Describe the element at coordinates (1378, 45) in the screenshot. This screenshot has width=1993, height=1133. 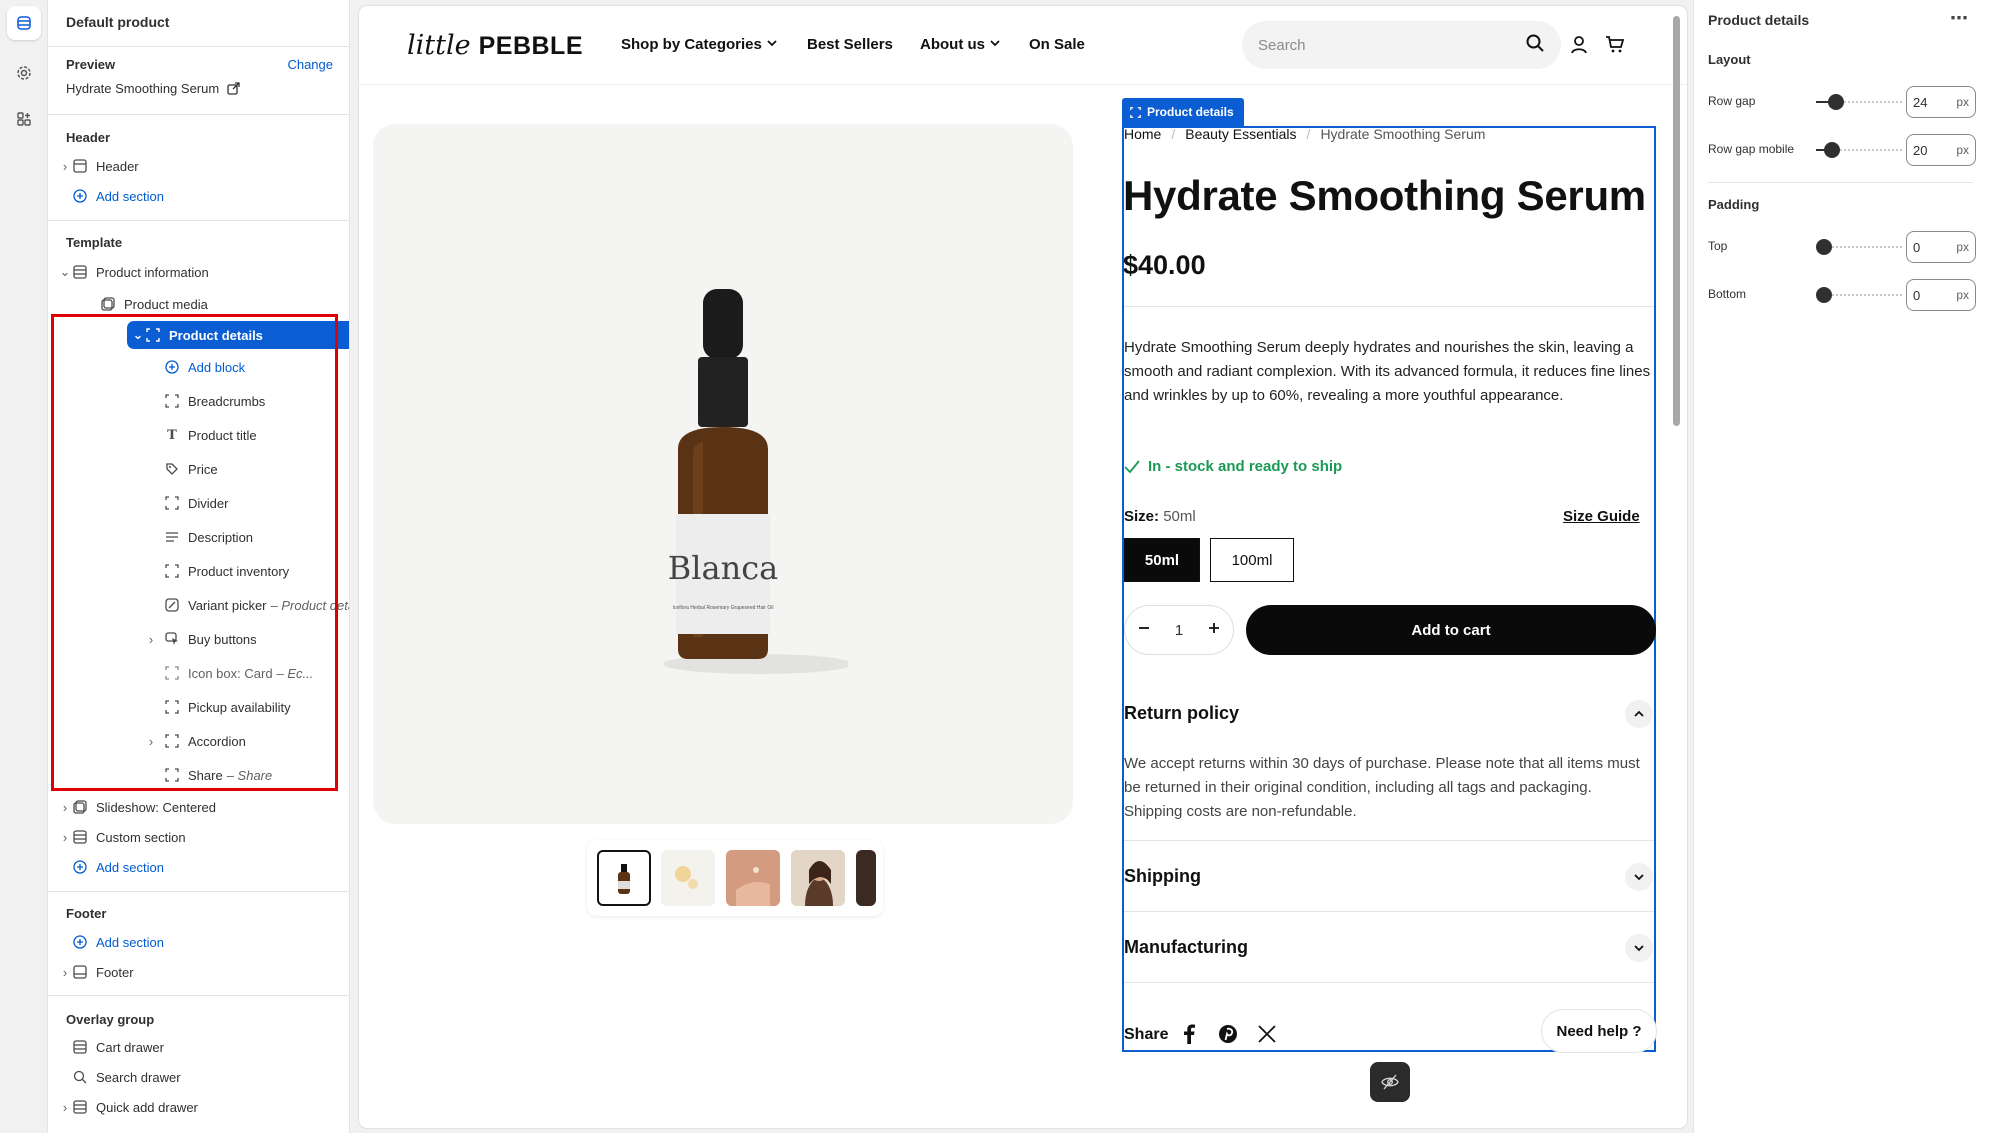
I see `store-search-input` at that location.